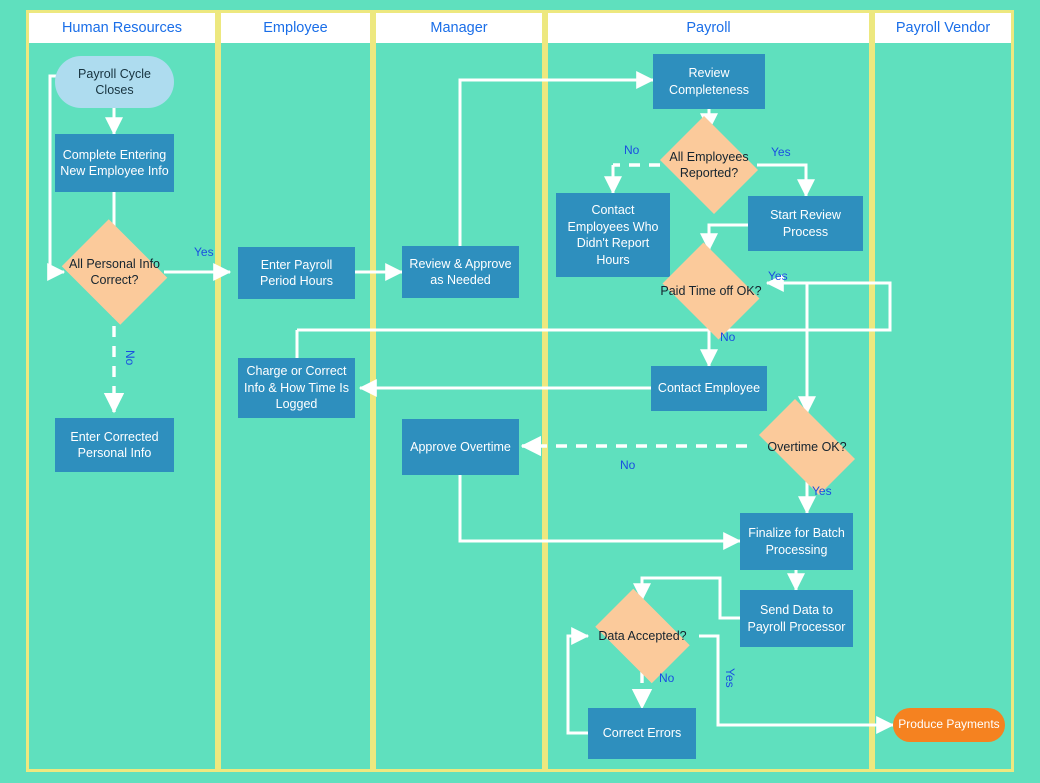  I want to click on node-label: Enter Payroll Period Hours, so click(296, 273).